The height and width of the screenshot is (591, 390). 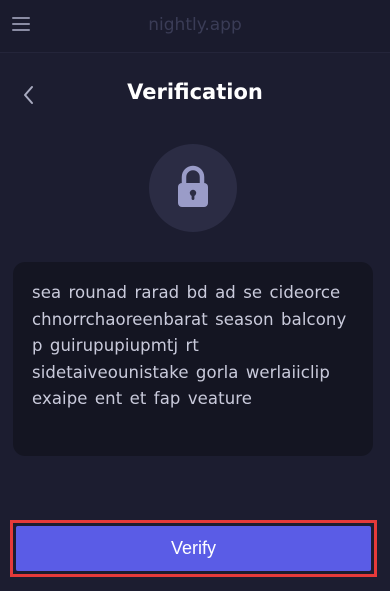 I want to click on app-name: nightly.app, so click(x=195, y=25).